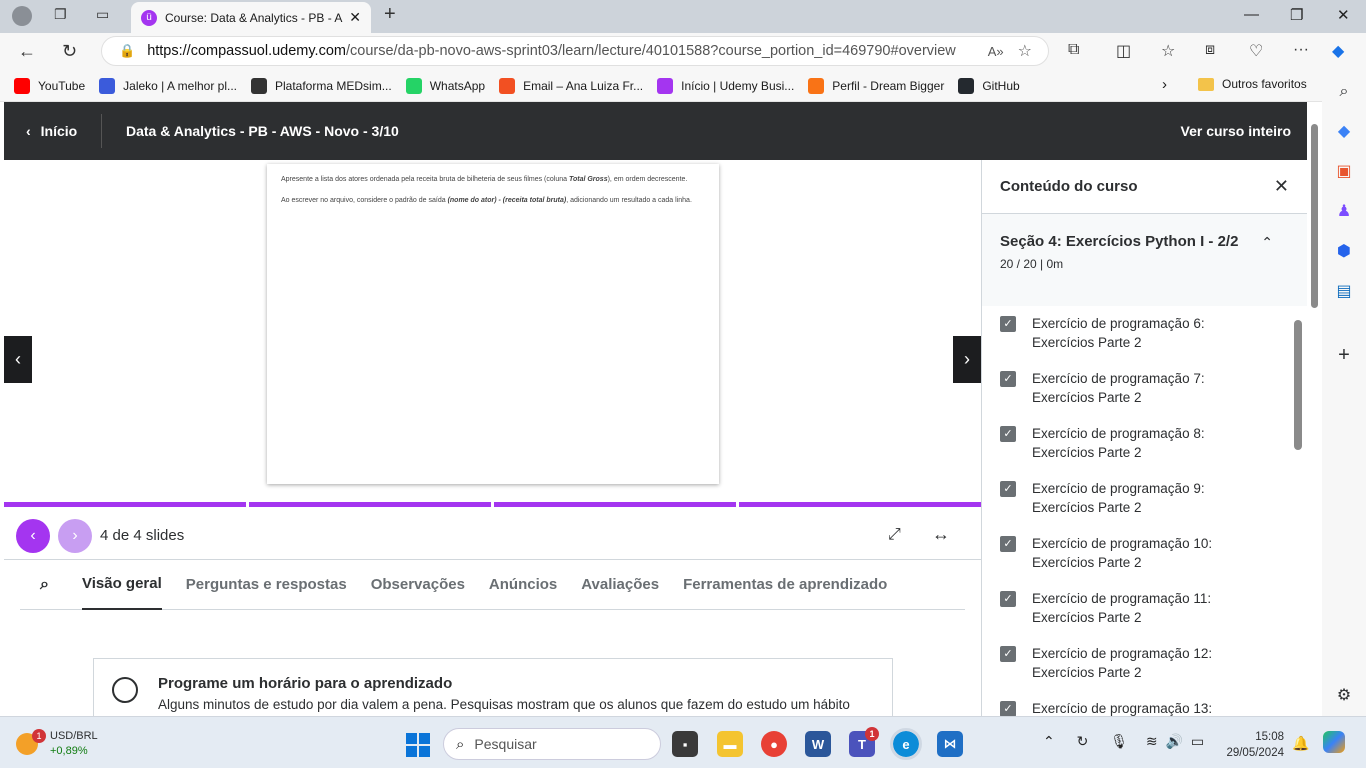 The width and height of the screenshot is (1366, 768). I want to click on fullscreen-expand-icon: ⤢, so click(894, 535).